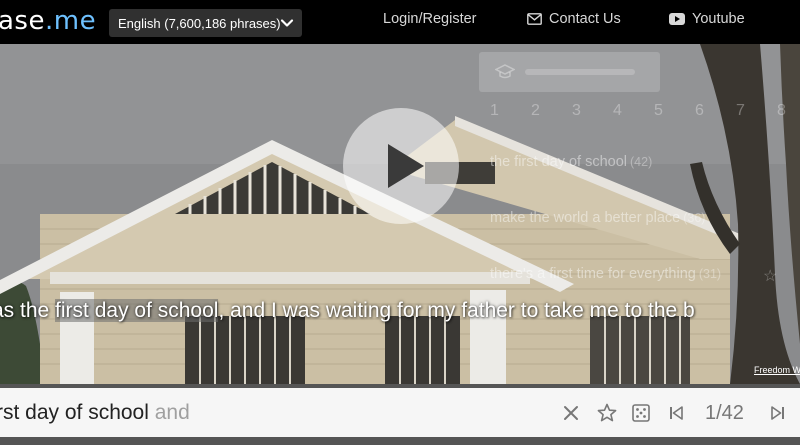 The width and height of the screenshot is (800, 445). I want to click on suggested-phrase-text: make the world a better place, so click(585, 218).